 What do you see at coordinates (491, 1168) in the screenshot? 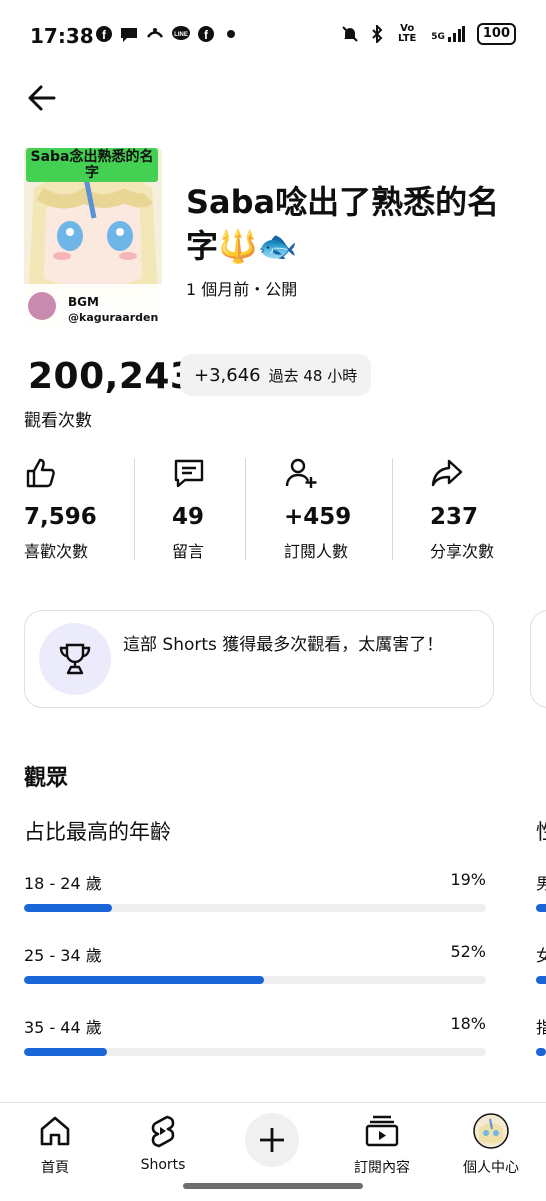
I see `nav-label: 個人中心` at bounding box center [491, 1168].